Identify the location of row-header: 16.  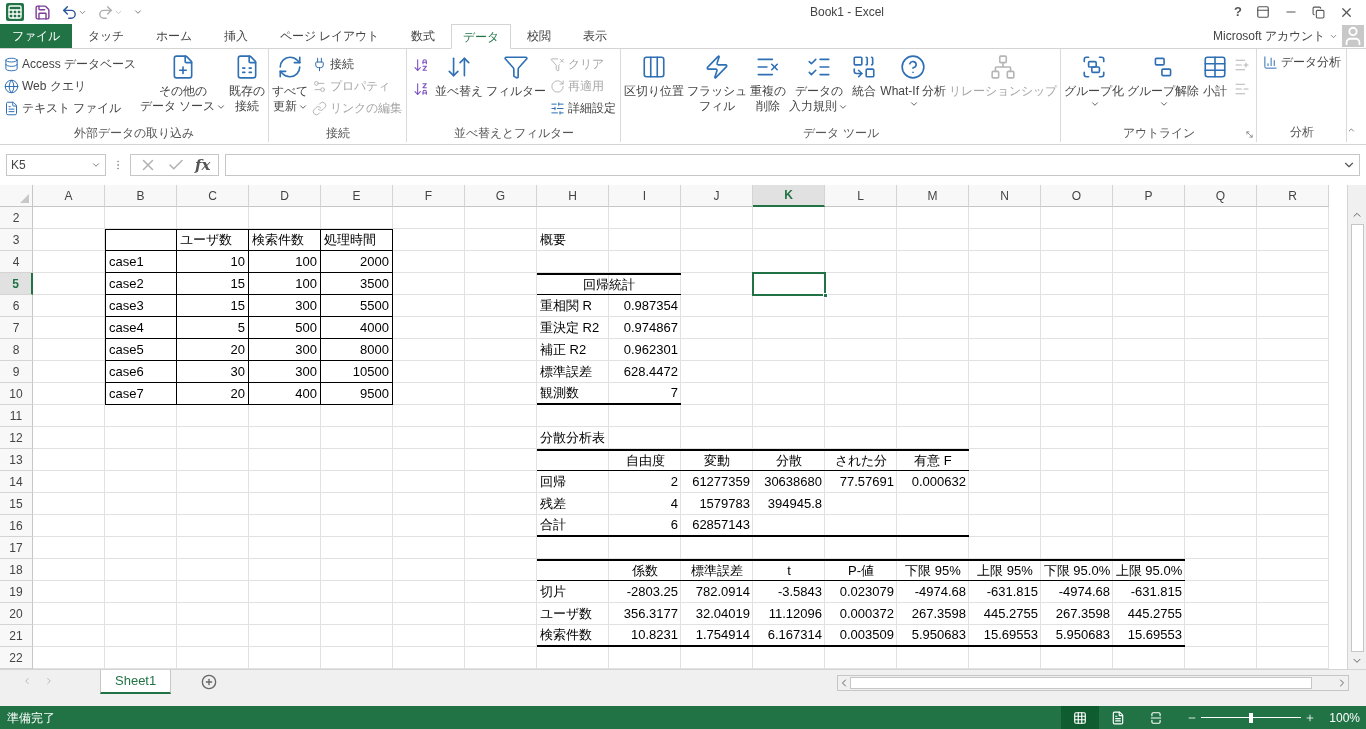
(16, 526).